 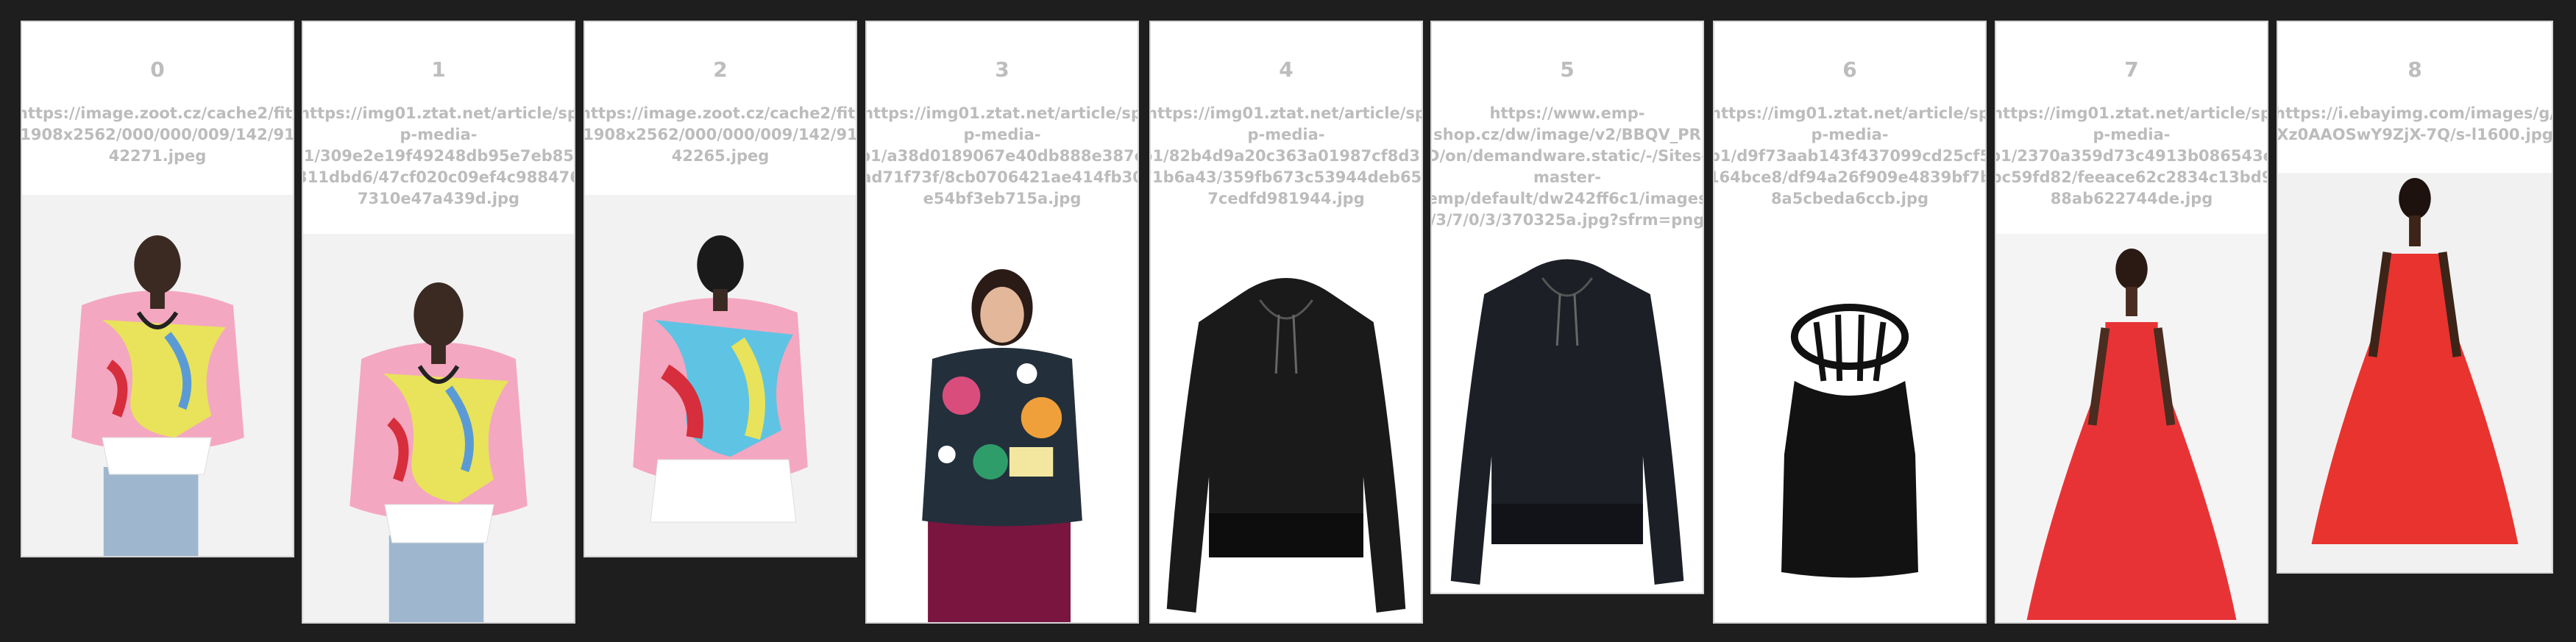 What do you see at coordinates (1286, 70) in the screenshot?
I see `card-index: 4` at bounding box center [1286, 70].